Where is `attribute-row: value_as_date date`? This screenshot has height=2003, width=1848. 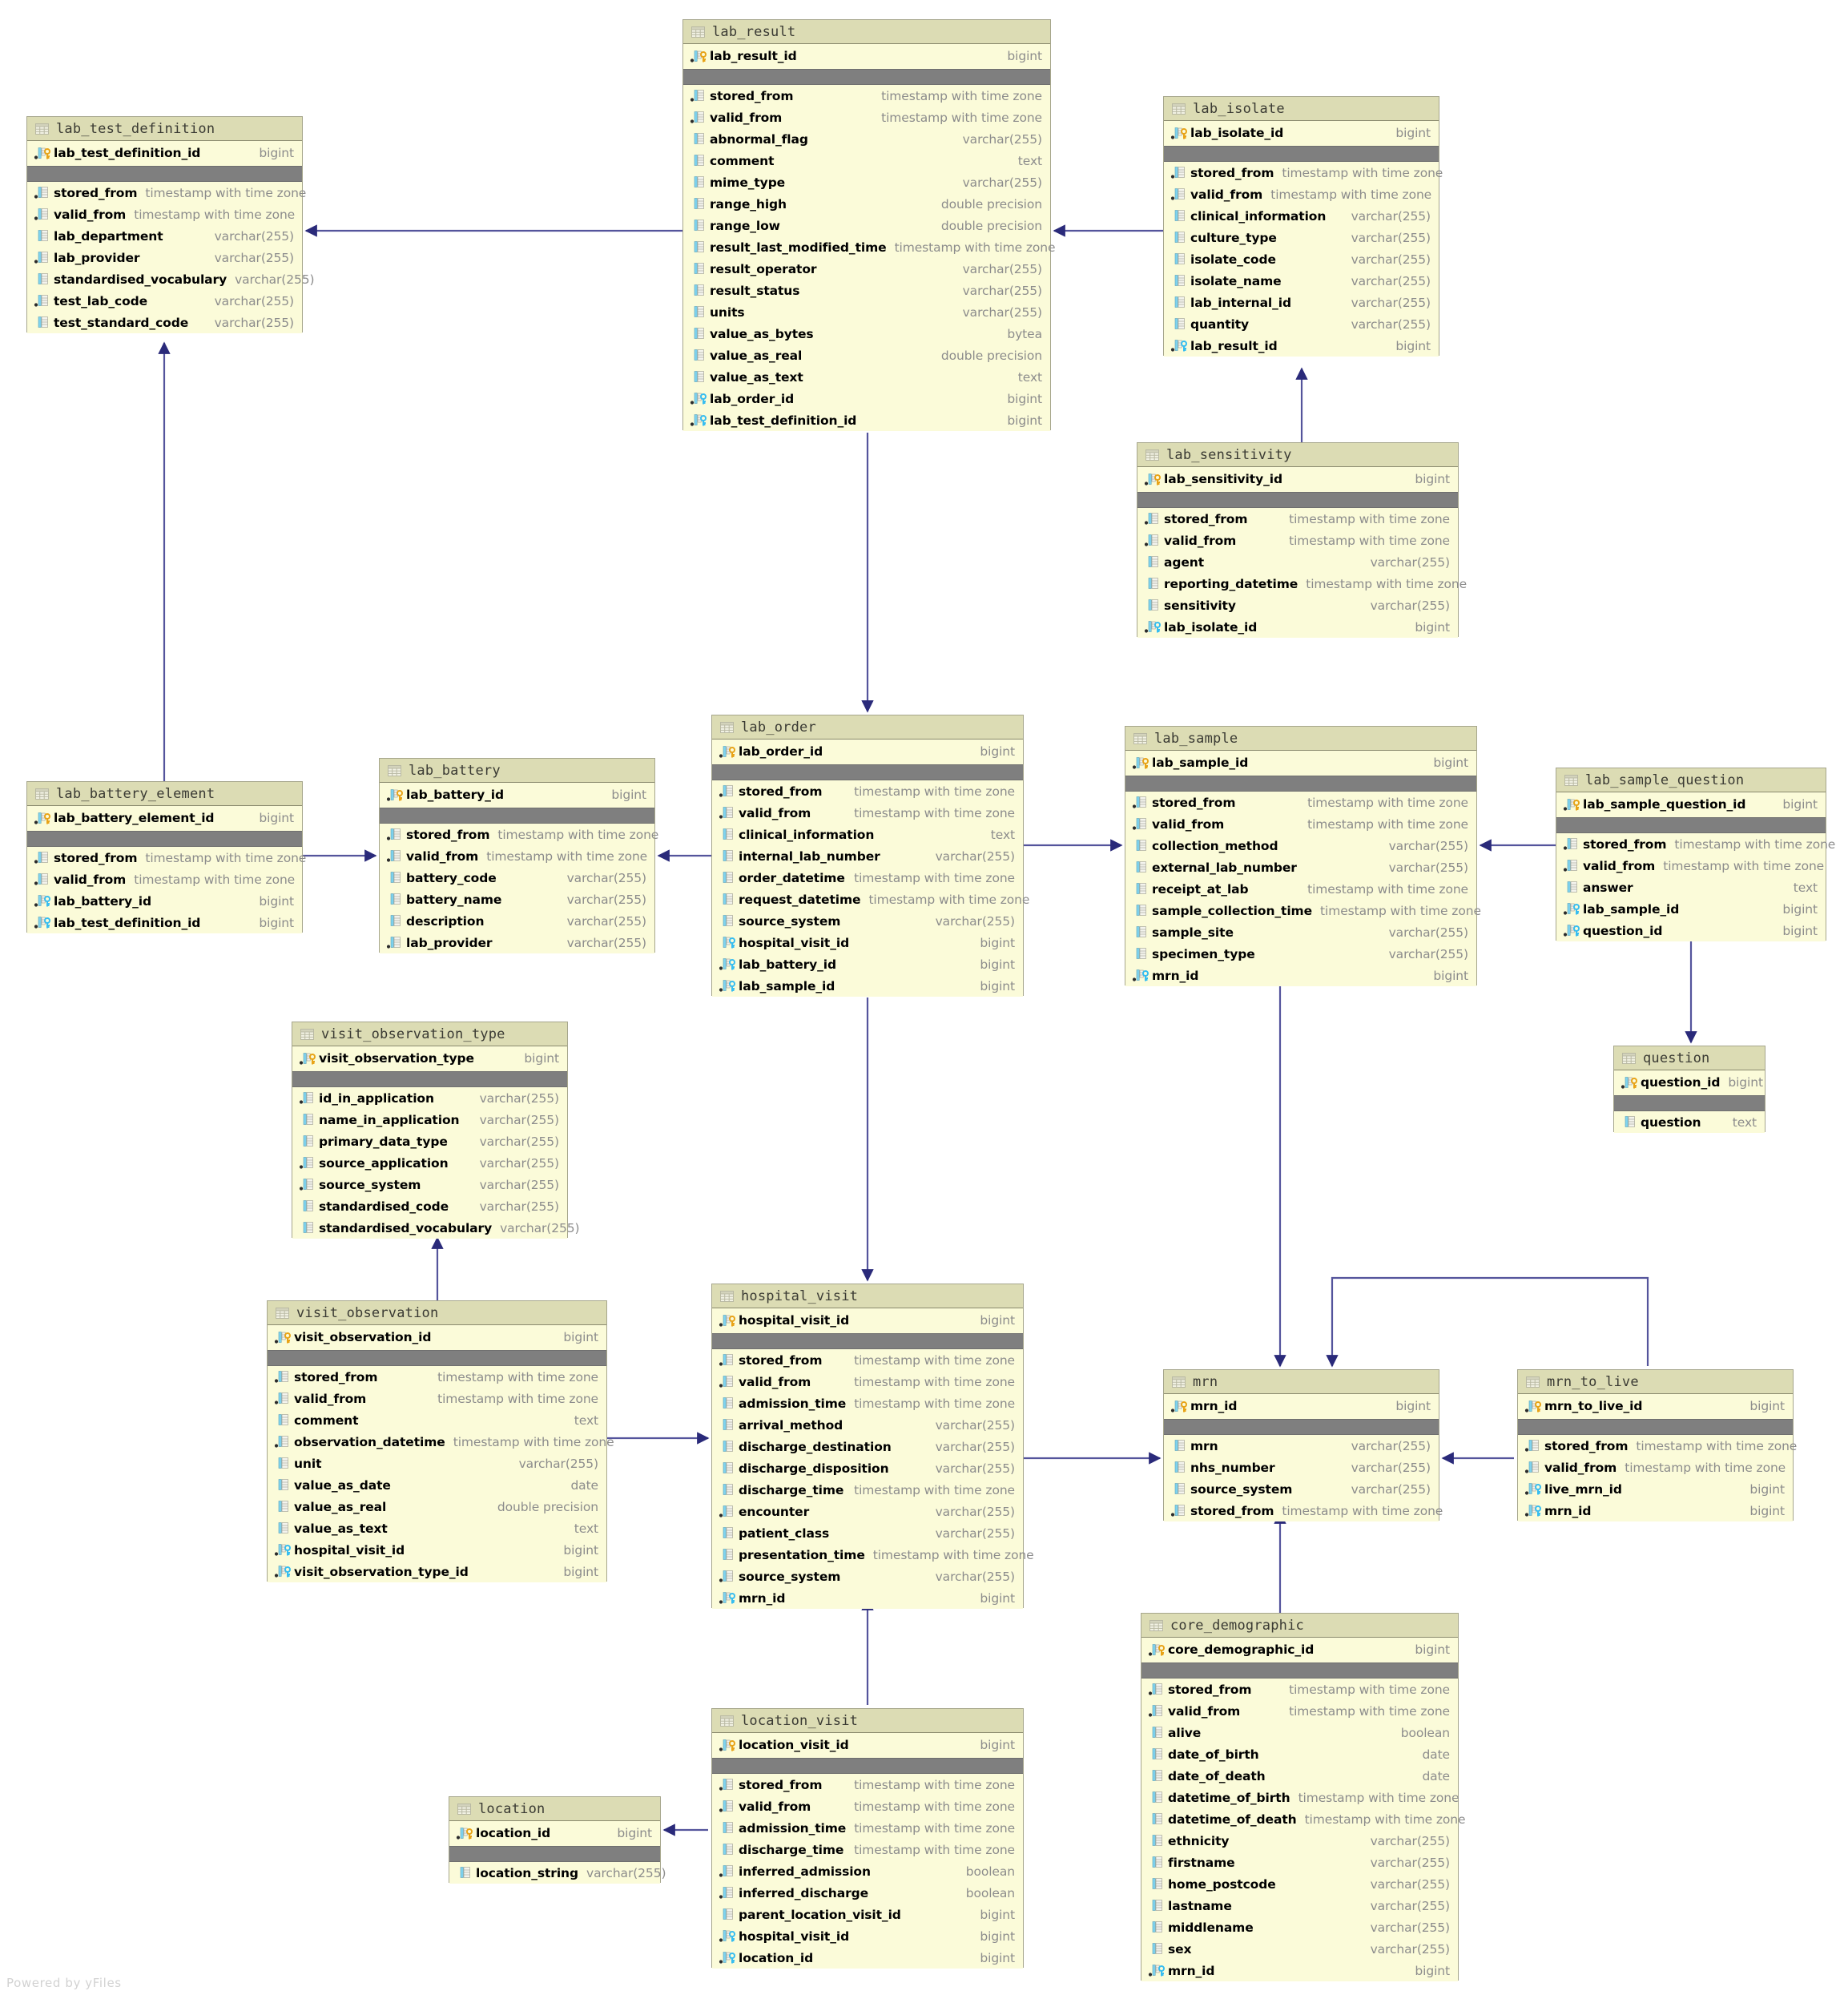
attribute-row: value_as_date date is located at coordinates (437, 1485).